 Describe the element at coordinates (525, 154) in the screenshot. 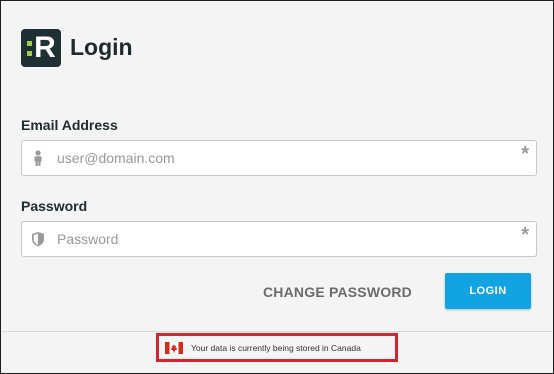

I see `email-required-marker: *` at that location.